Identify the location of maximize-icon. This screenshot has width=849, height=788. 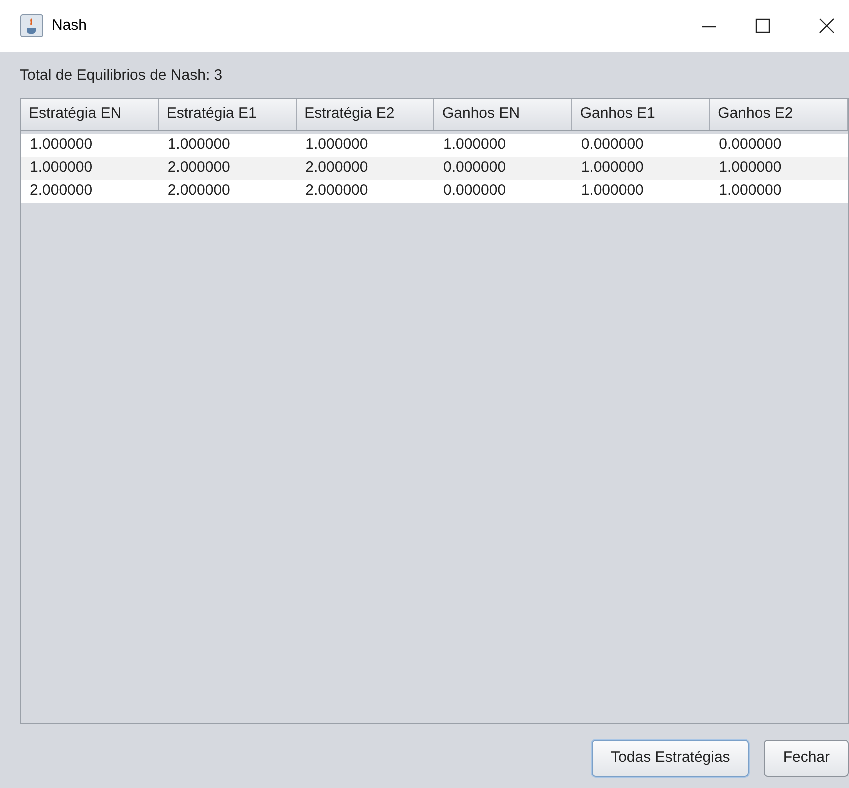
(763, 26).